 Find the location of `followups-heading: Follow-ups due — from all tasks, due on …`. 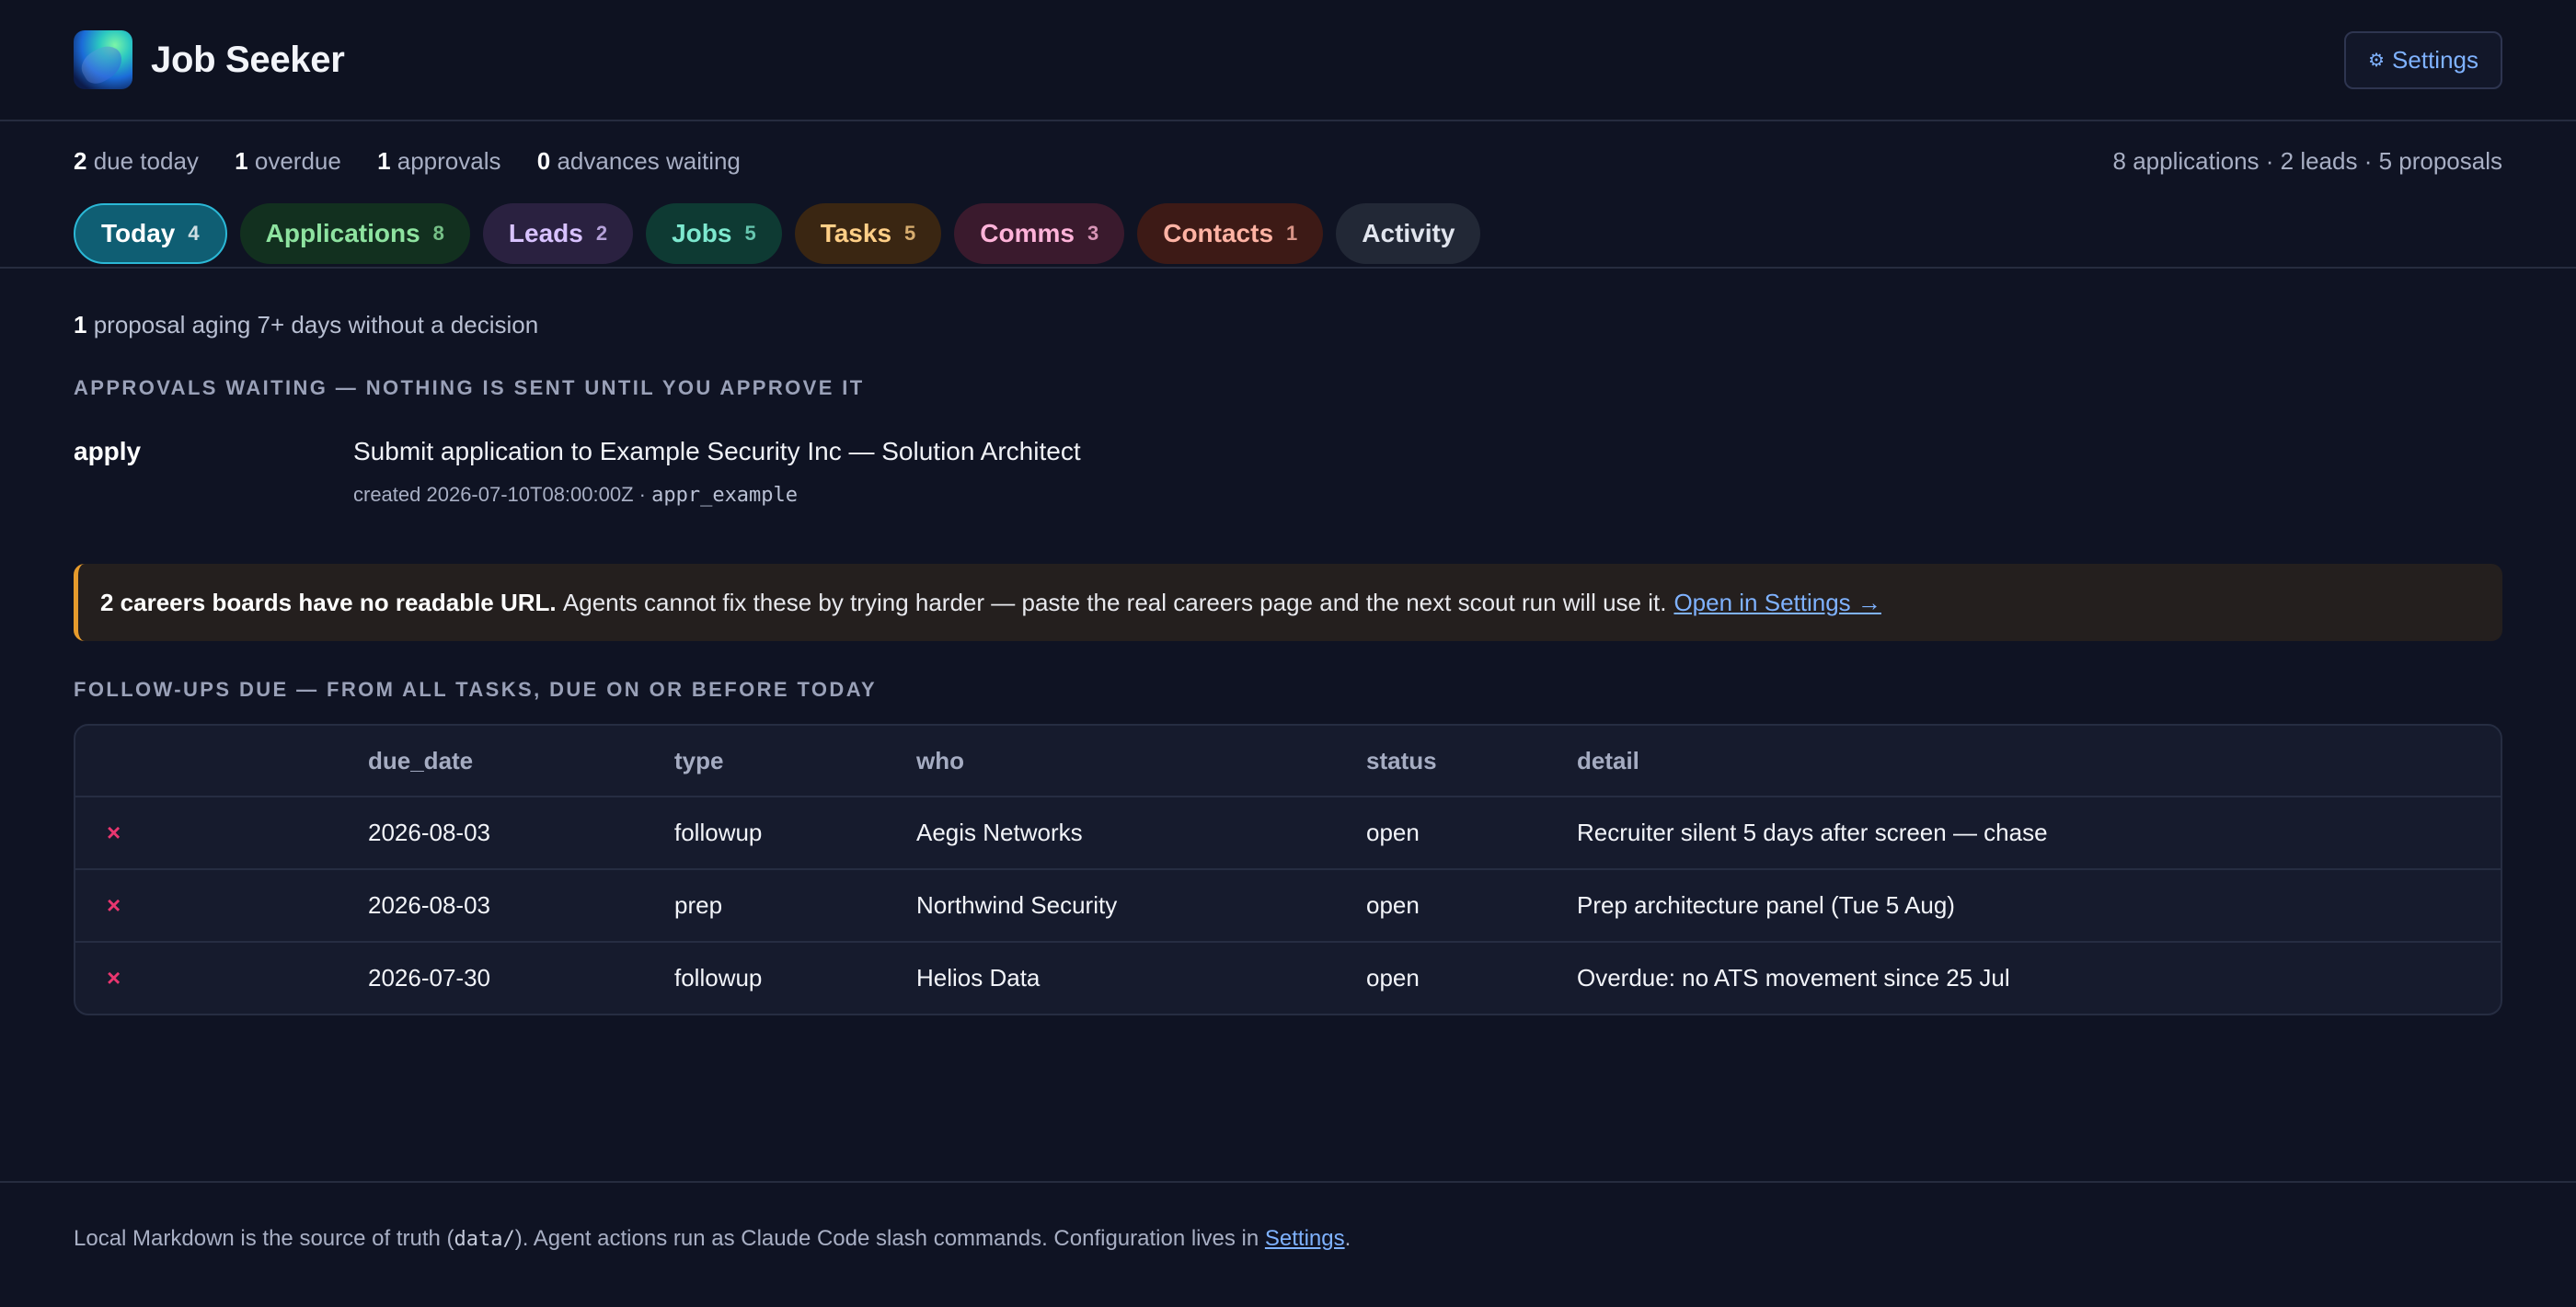

followups-heading: Follow-ups due — from all tasks, due on … is located at coordinates (476, 690).